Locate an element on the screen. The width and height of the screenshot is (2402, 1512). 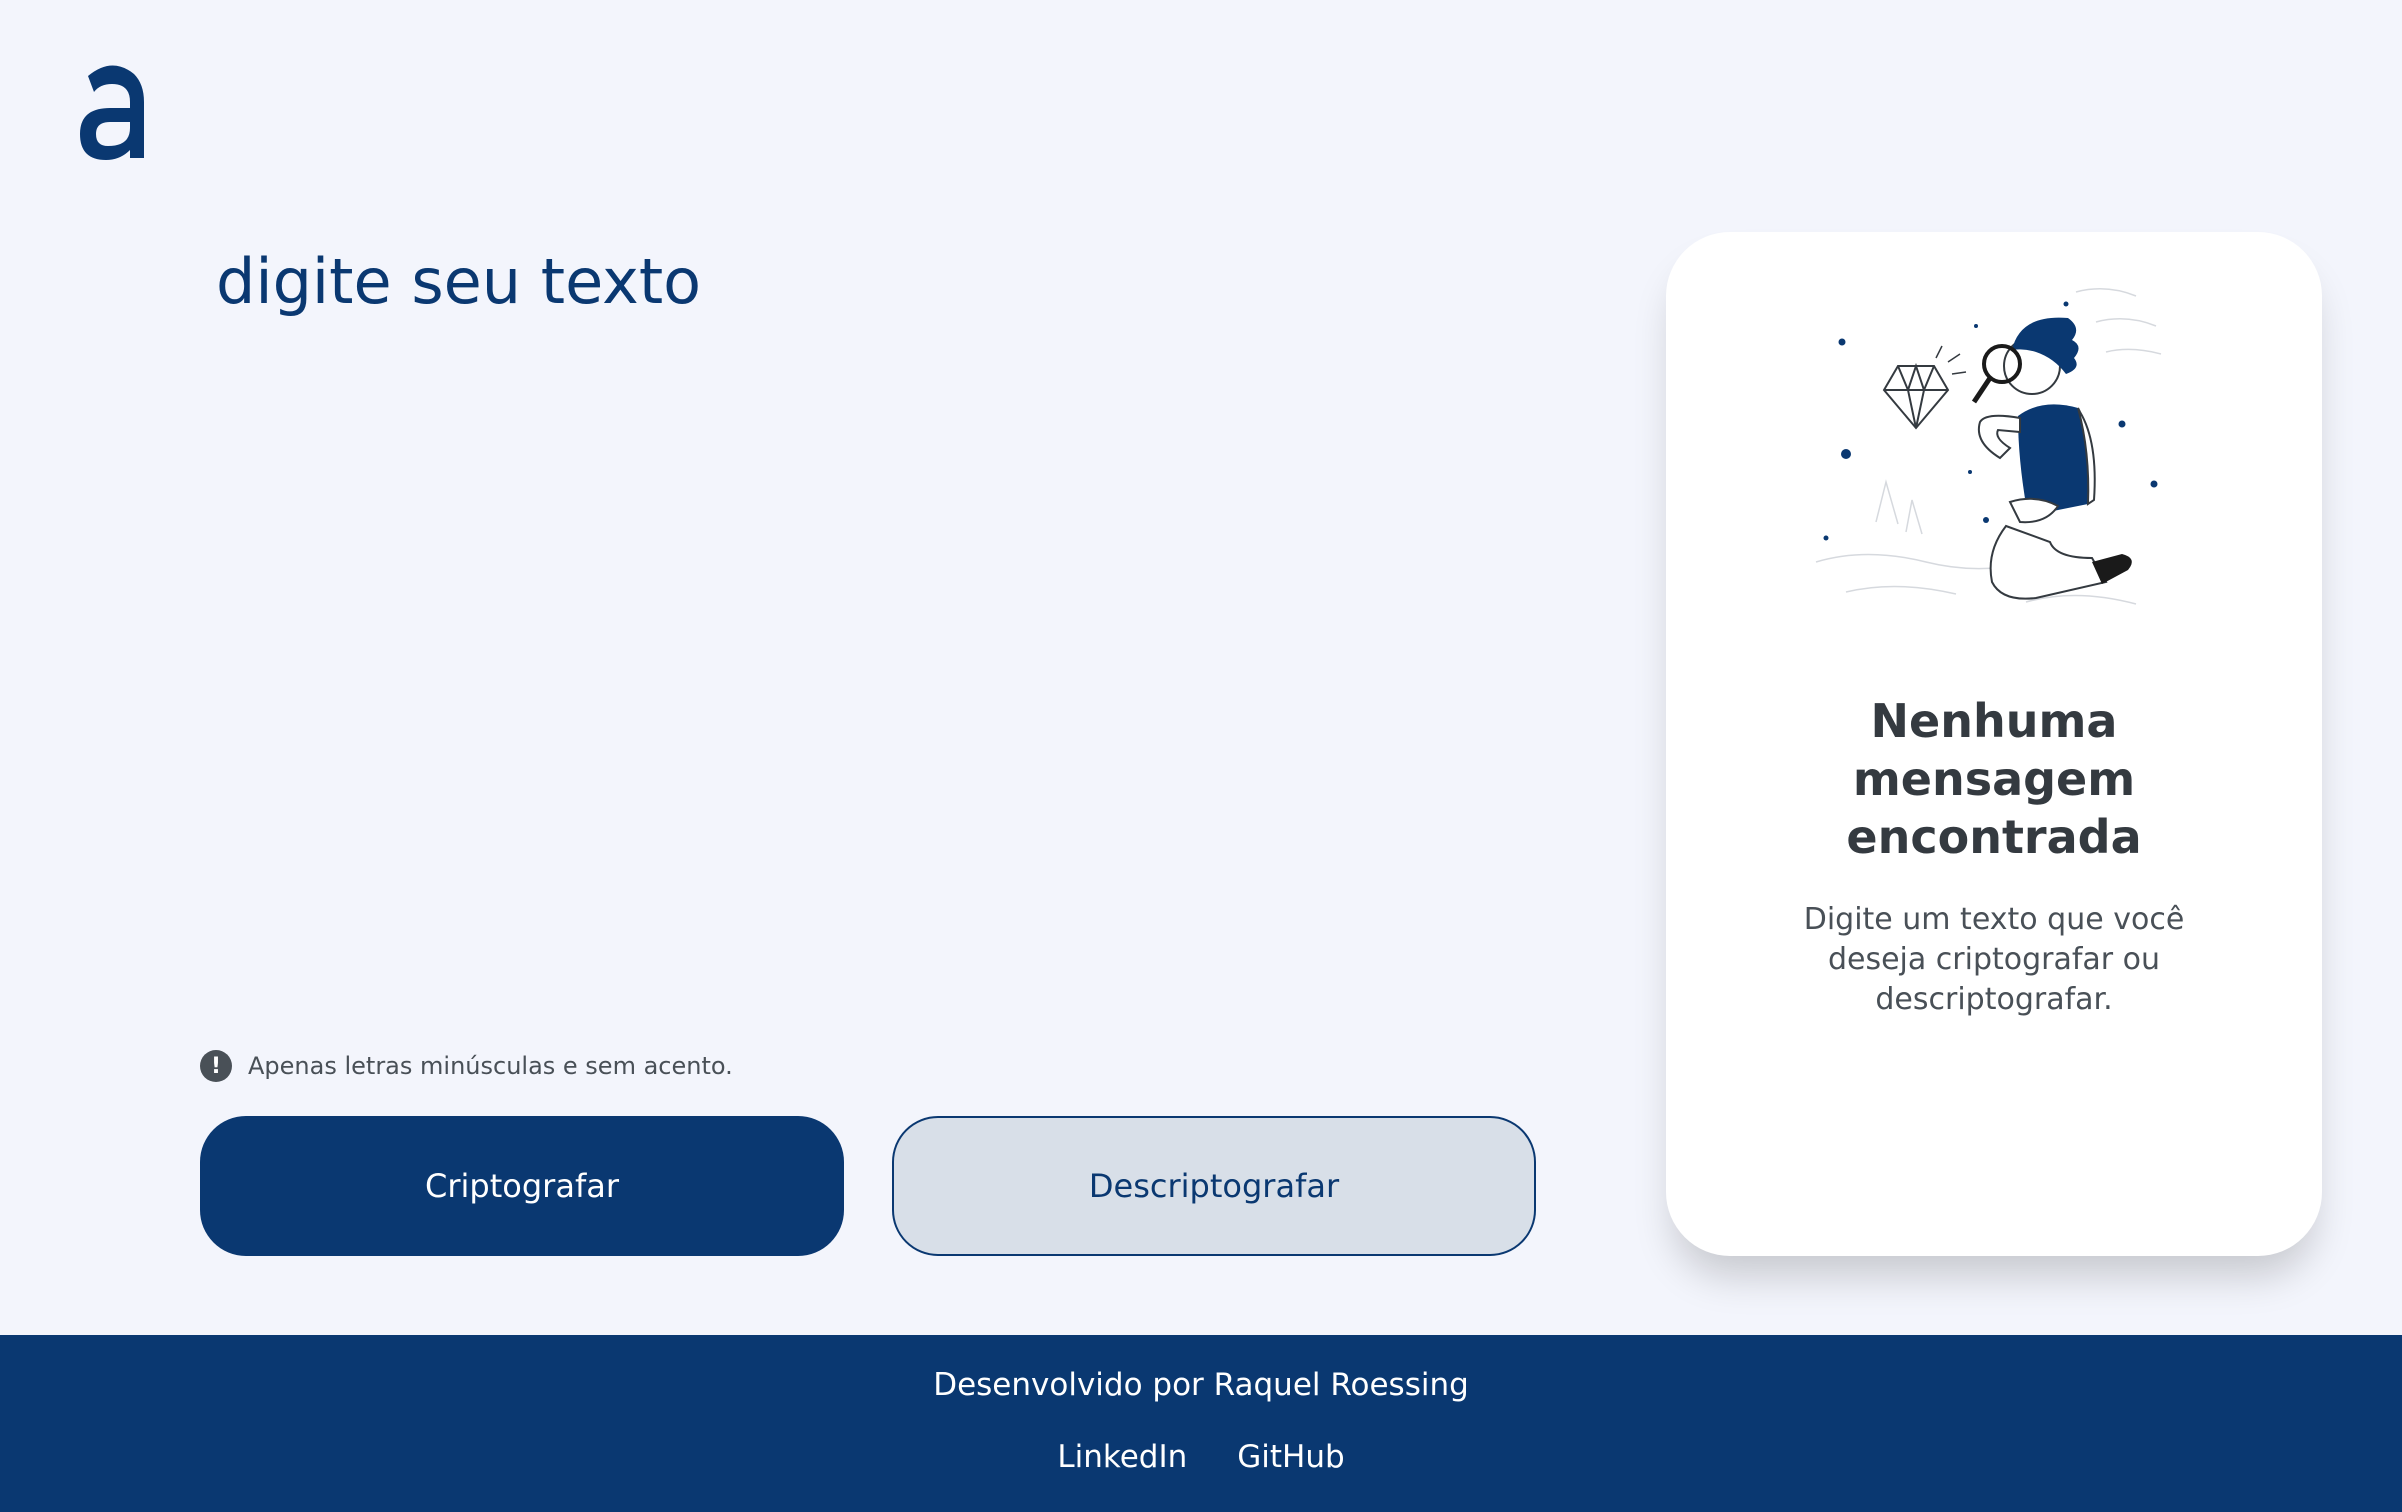
output-title: Nenhuma mensagem encontrada is located at coordinates (1994, 779).